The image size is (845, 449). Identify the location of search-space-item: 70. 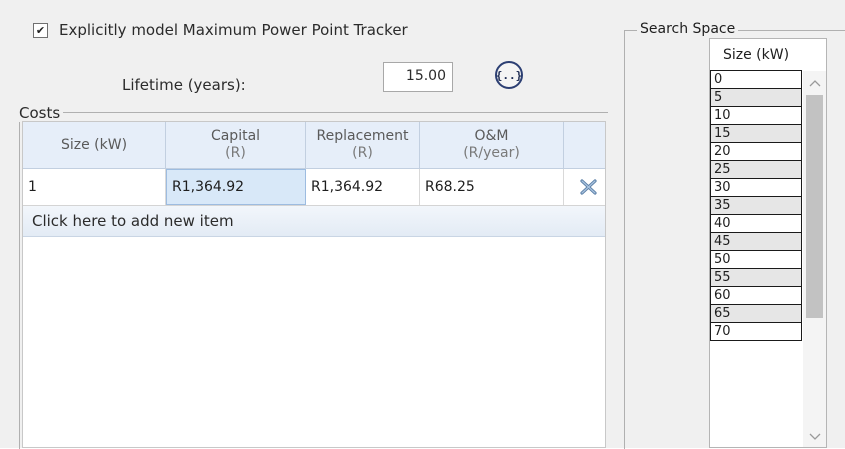
(756, 331).